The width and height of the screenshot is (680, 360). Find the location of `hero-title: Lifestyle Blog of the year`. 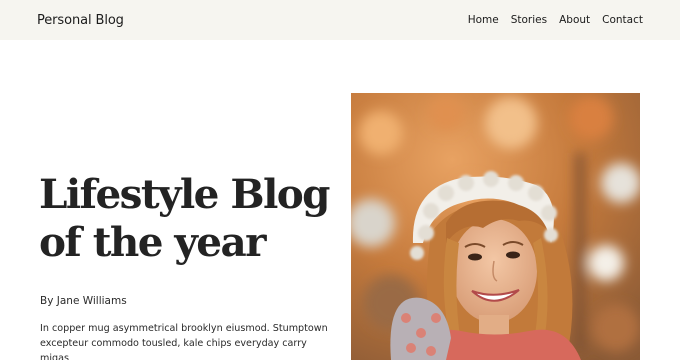

hero-title: Lifestyle Blog of the year is located at coordinates (189, 218).